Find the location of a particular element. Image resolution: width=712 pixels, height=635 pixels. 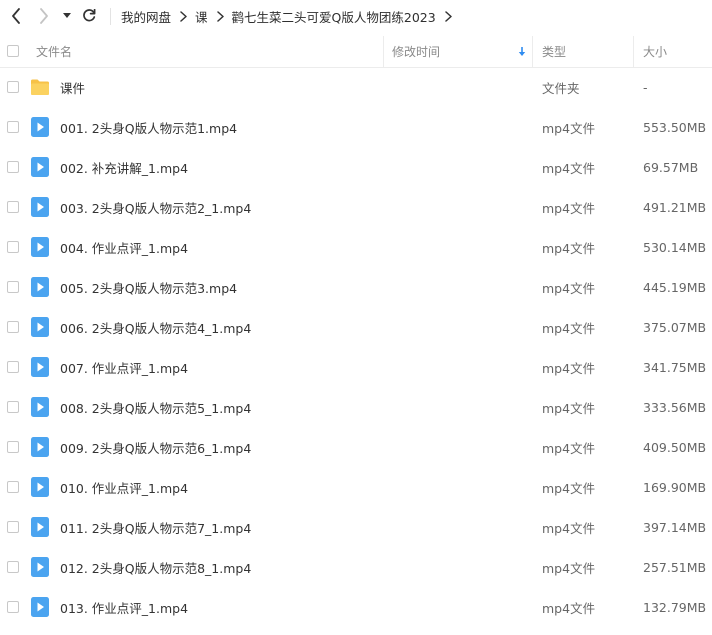

file-name: 005. 2头身Q版人物示范3.mp4 is located at coordinates (148, 287).